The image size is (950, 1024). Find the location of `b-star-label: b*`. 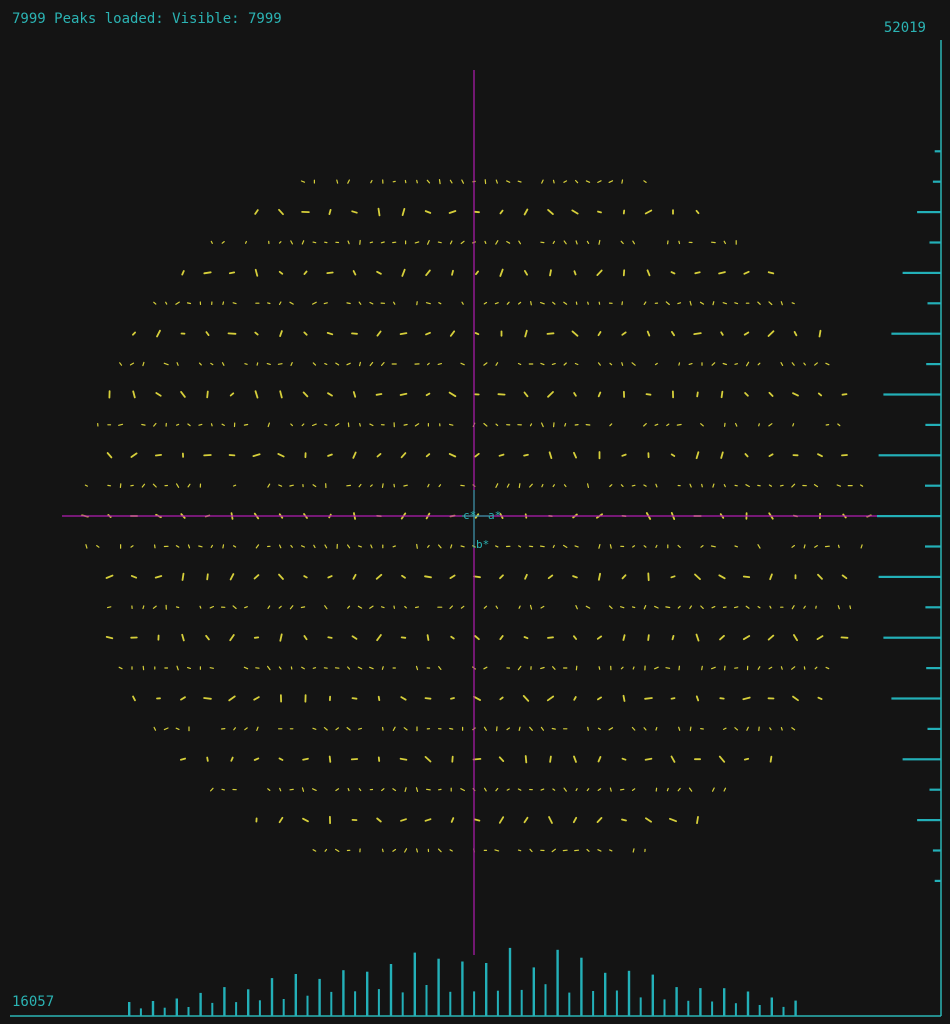

b-star-label: b* is located at coordinates (482, 544).